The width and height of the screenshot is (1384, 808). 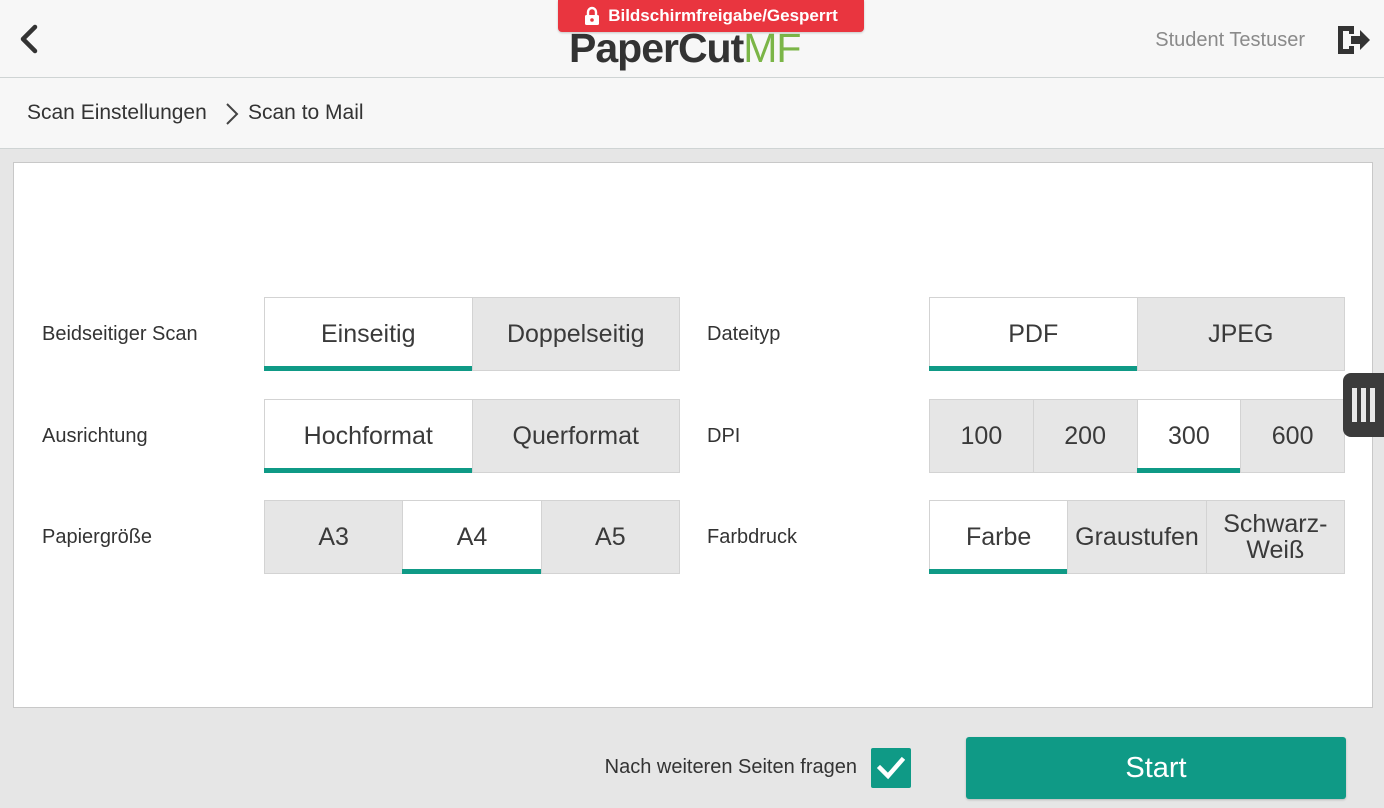 I want to click on breadcrumb-item-scan-settings: Scan Einstellungen, so click(x=117, y=113).